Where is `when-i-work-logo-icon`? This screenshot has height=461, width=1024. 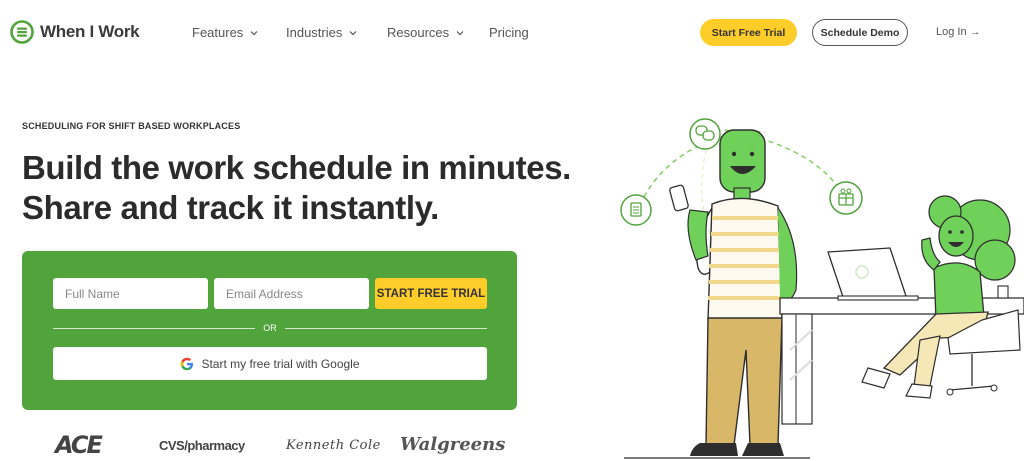 when-i-work-logo-icon is located at coordinates (22, 32).